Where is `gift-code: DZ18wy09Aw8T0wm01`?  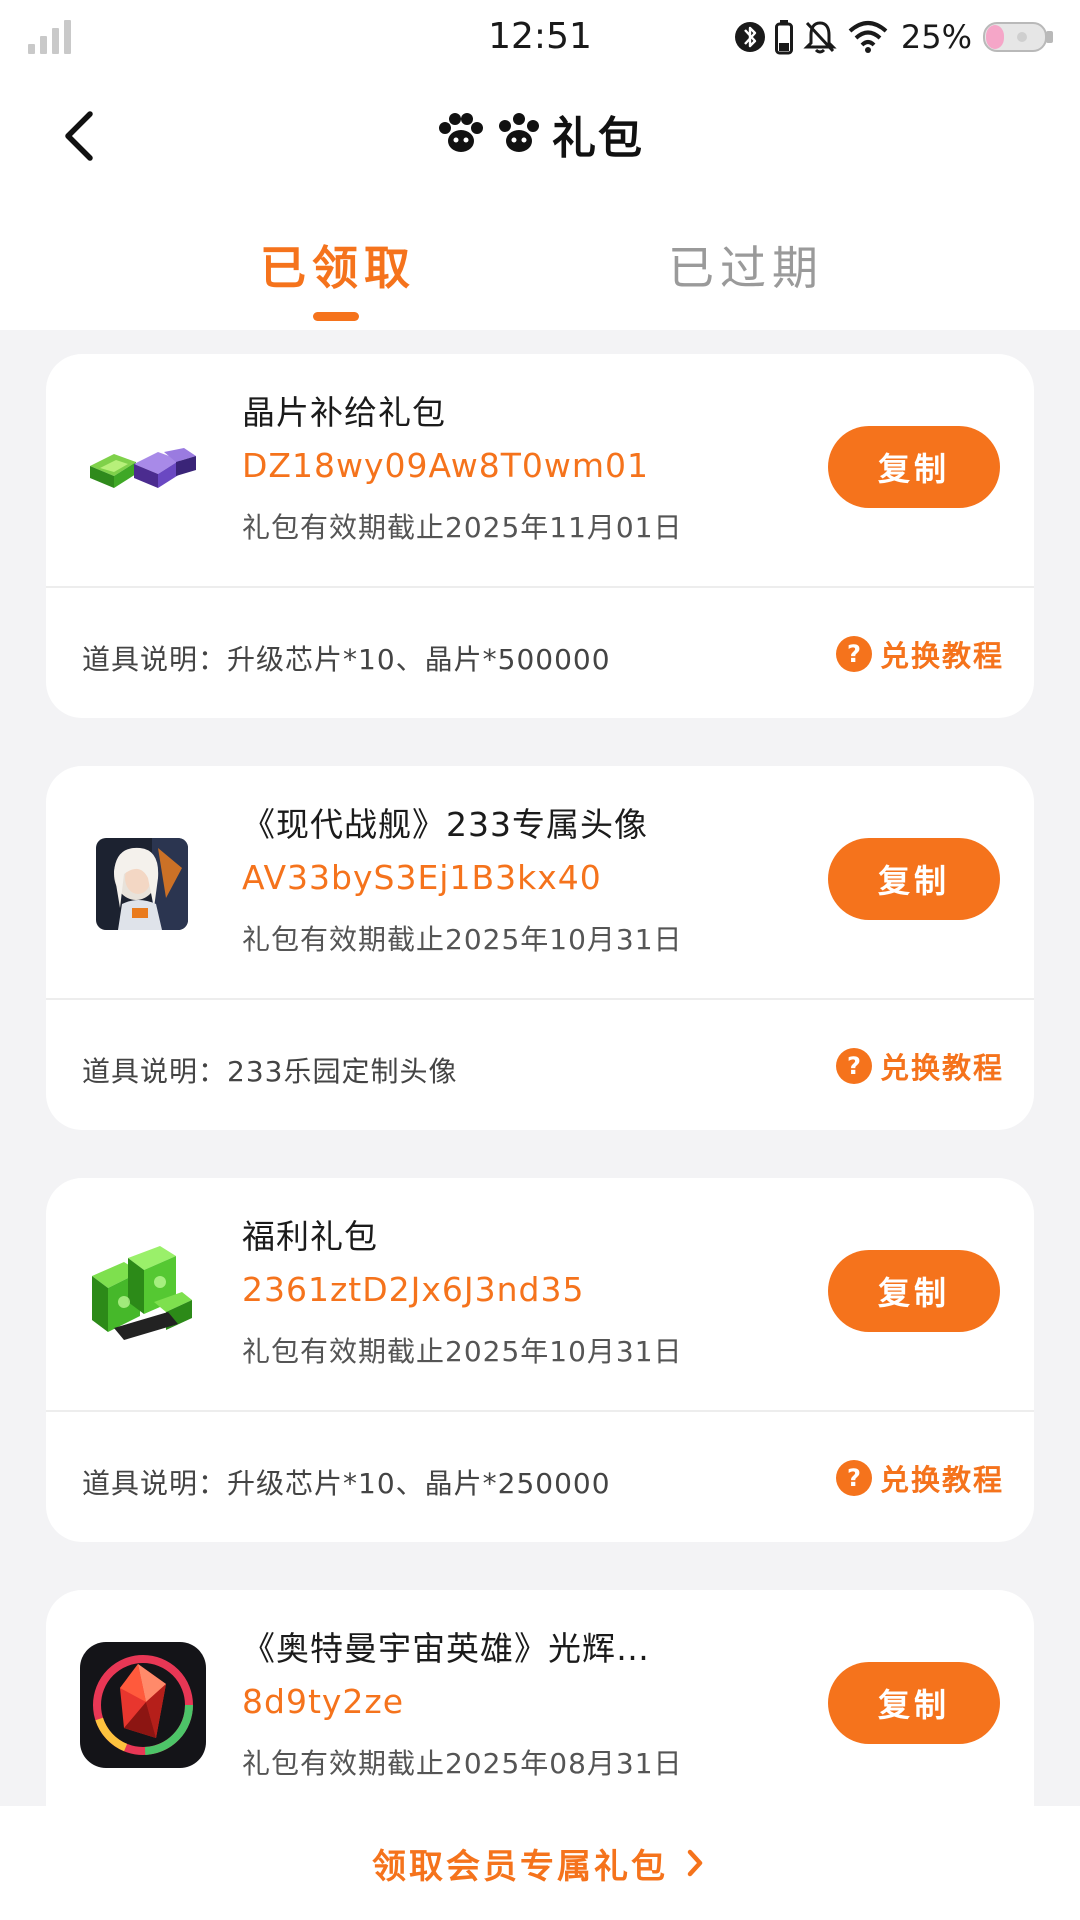
gift-code: DZ18wy09Aw8T0wm01 is located at coordinates (446, 465).